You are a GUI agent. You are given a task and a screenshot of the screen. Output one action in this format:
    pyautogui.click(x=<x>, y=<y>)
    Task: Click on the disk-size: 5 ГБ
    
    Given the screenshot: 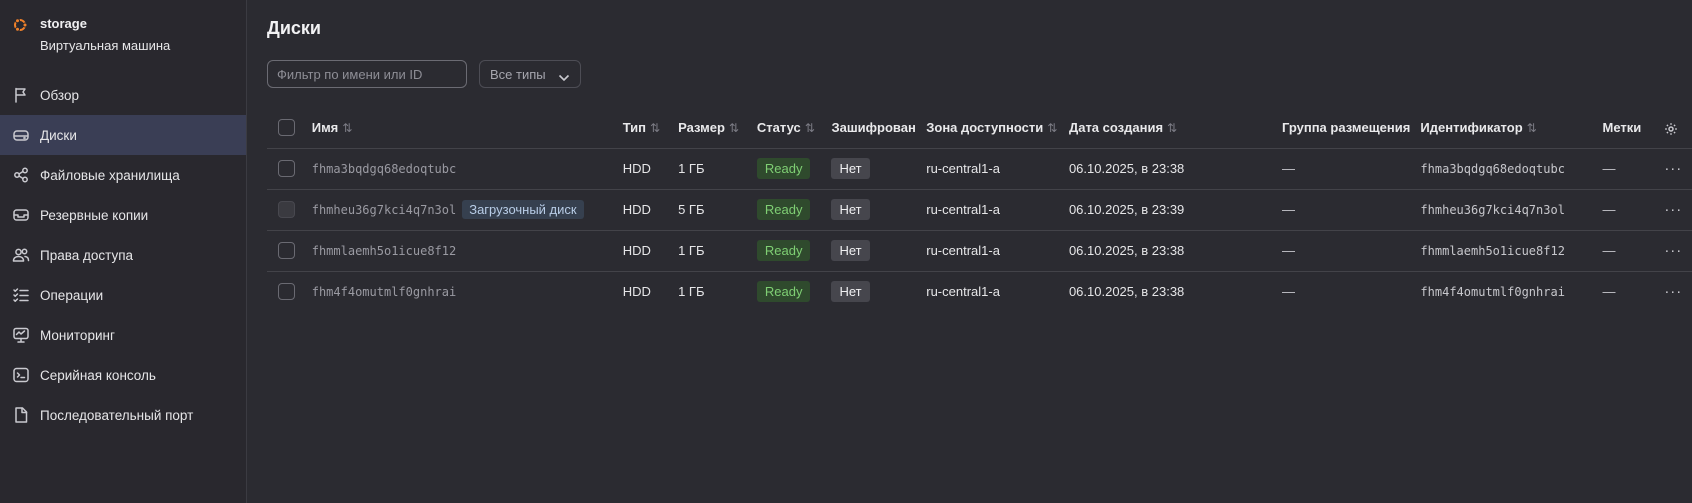 What is the action you would take?
    pyautogui.click(x=691, y=209)
    